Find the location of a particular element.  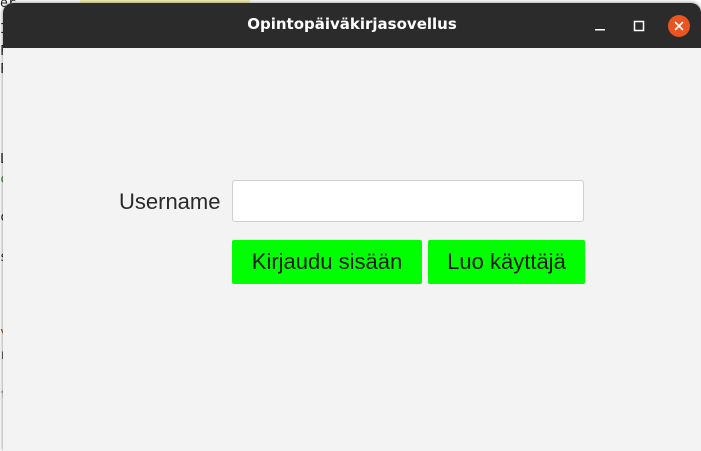

close-icon is located at coordinates (679, 26).